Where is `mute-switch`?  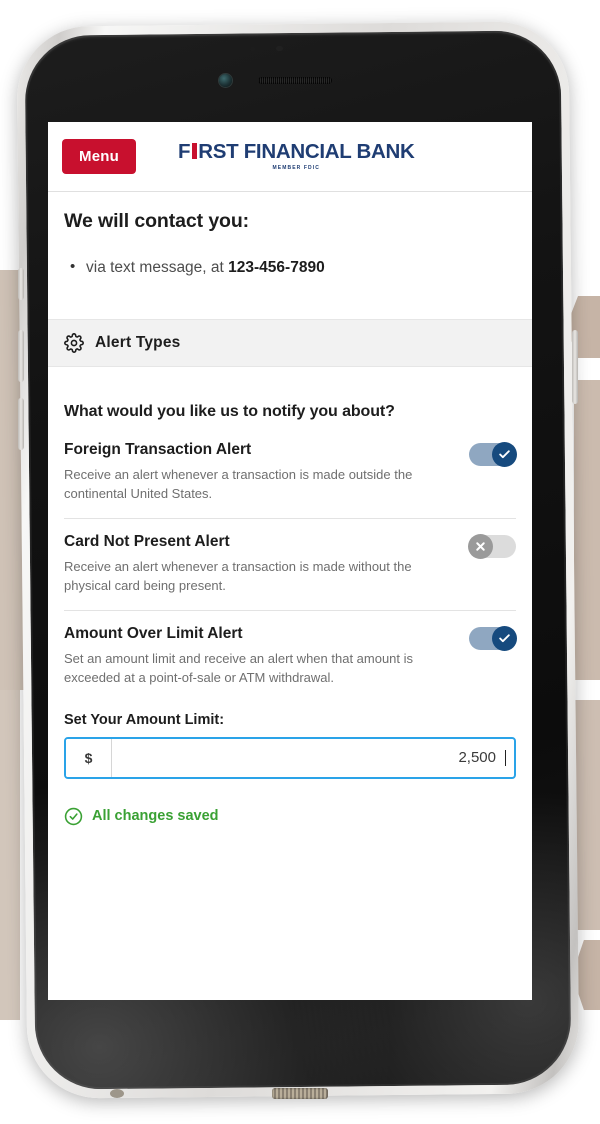
mute-switch is located at coordinates (21, 284).